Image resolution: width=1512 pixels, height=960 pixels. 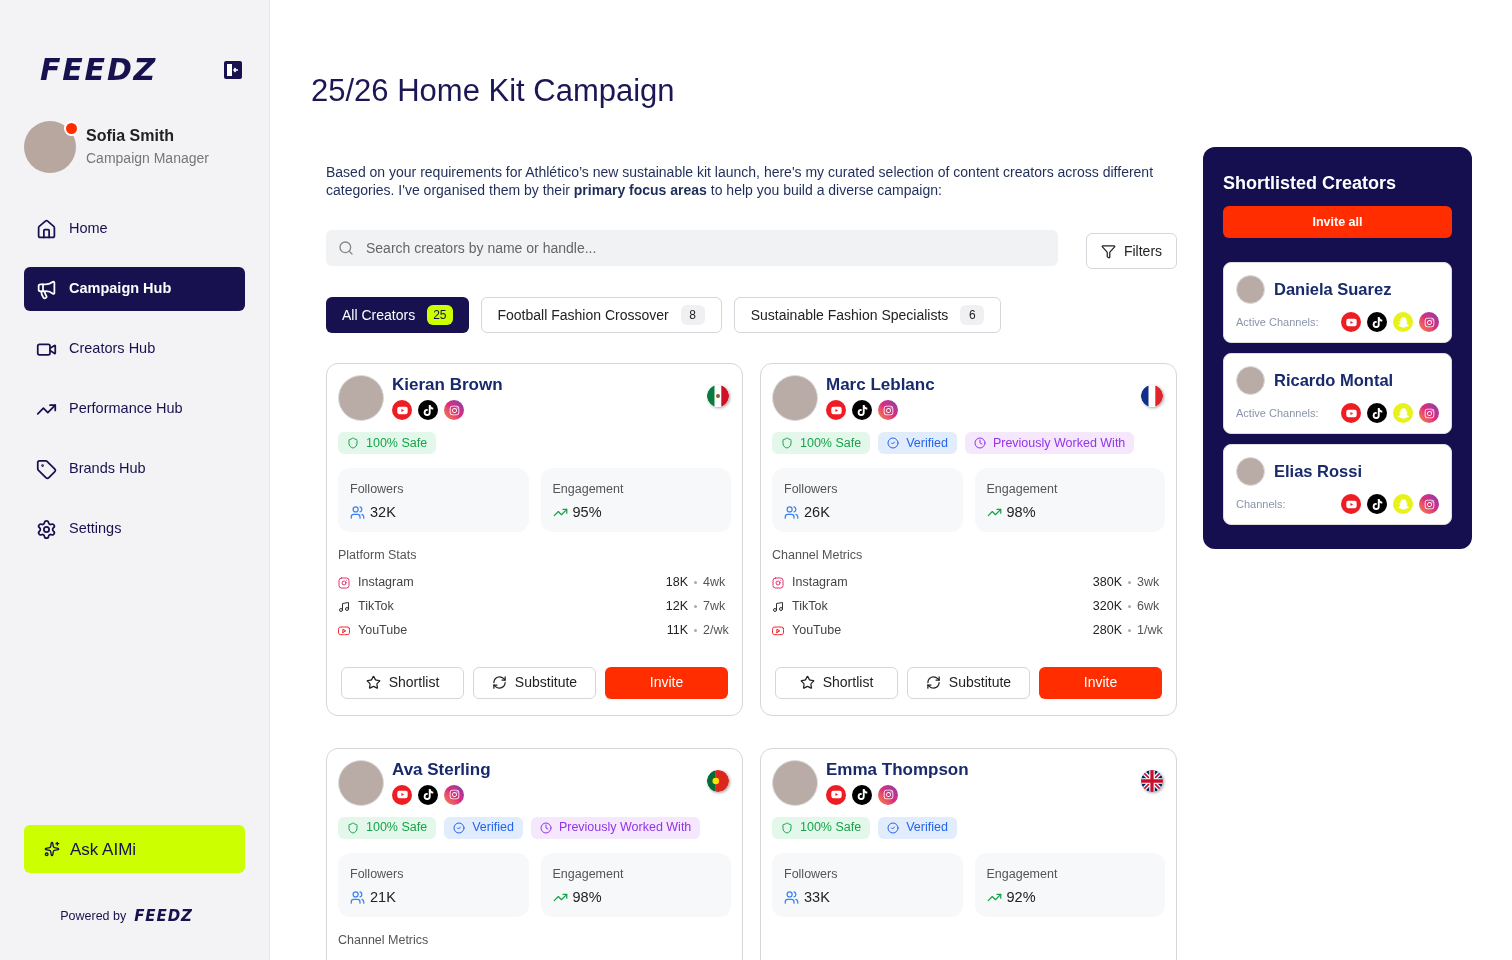 I want to click on channels-label: Channels:, so click(x=1261, y=504).